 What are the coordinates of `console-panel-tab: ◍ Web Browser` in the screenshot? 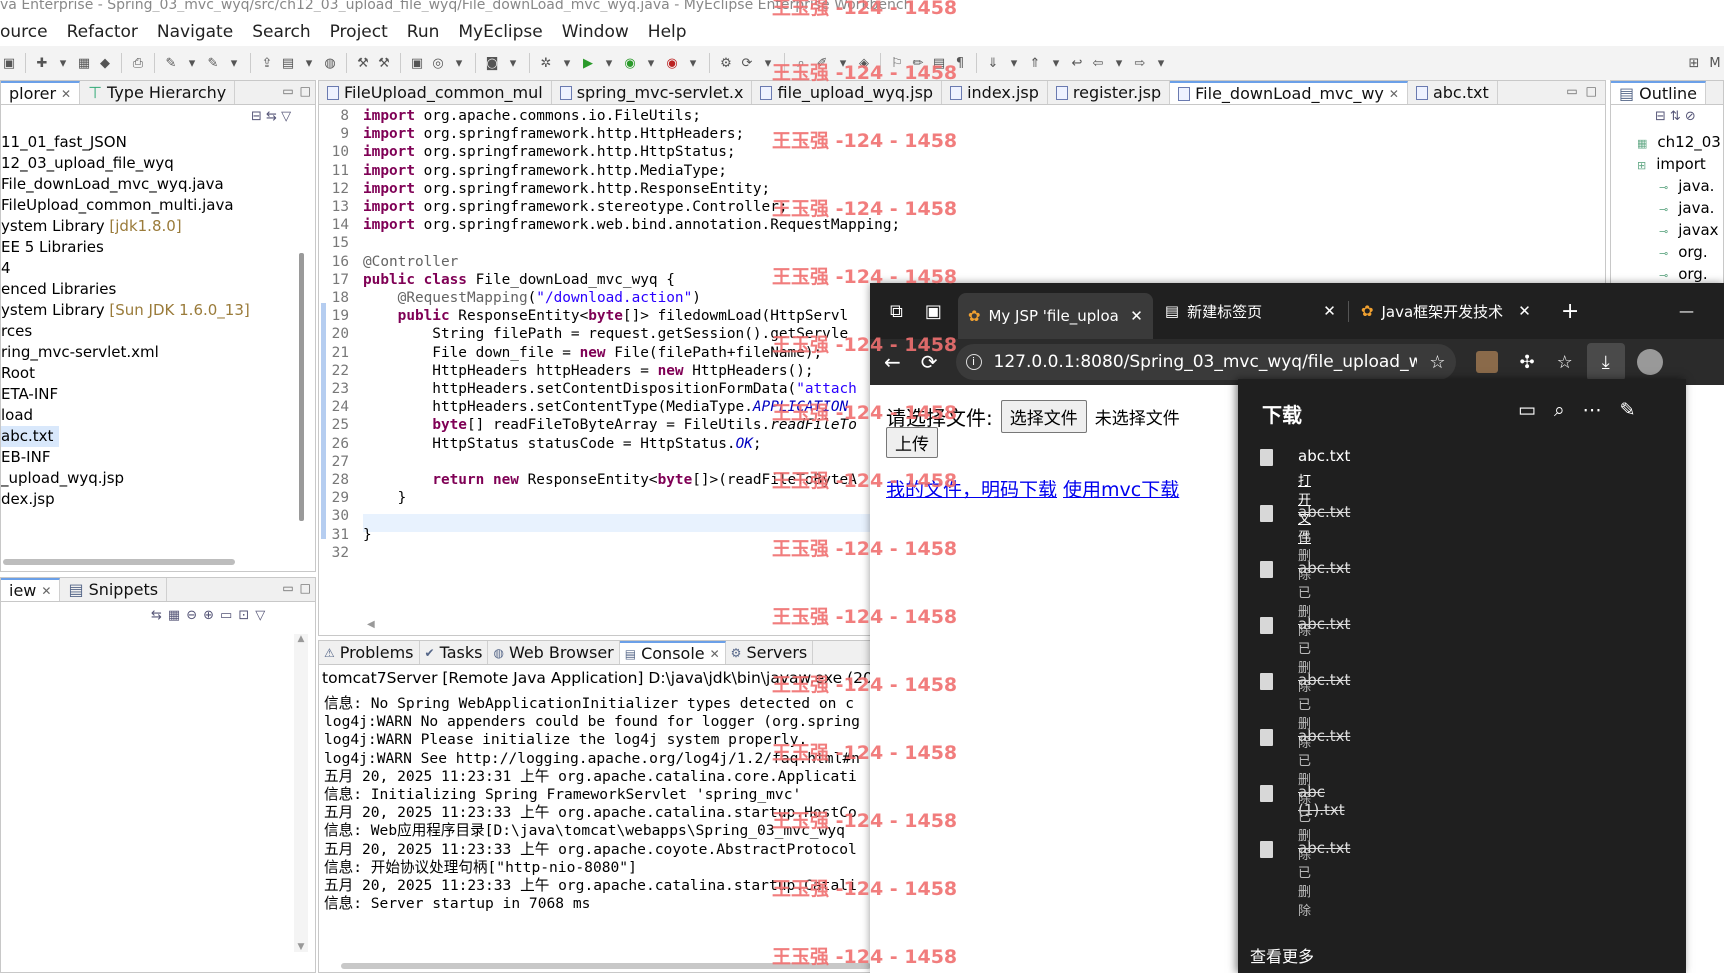 It's located at (554, 652).